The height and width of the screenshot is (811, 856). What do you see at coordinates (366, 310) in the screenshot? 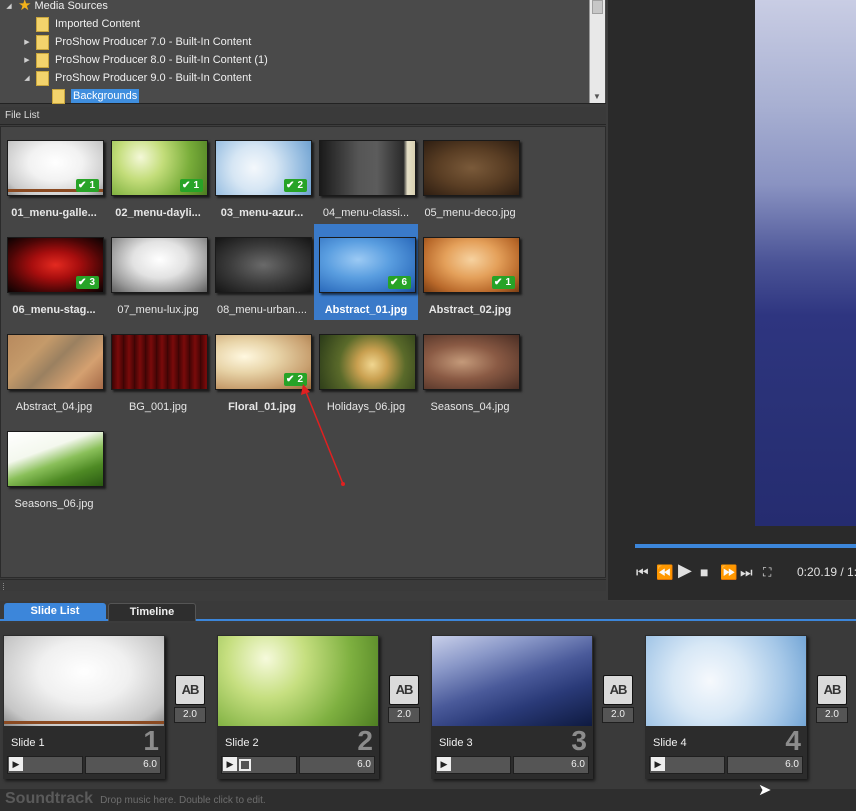
I see `file-name: Abstract_01.jpg` at bounding box center [366, 310].